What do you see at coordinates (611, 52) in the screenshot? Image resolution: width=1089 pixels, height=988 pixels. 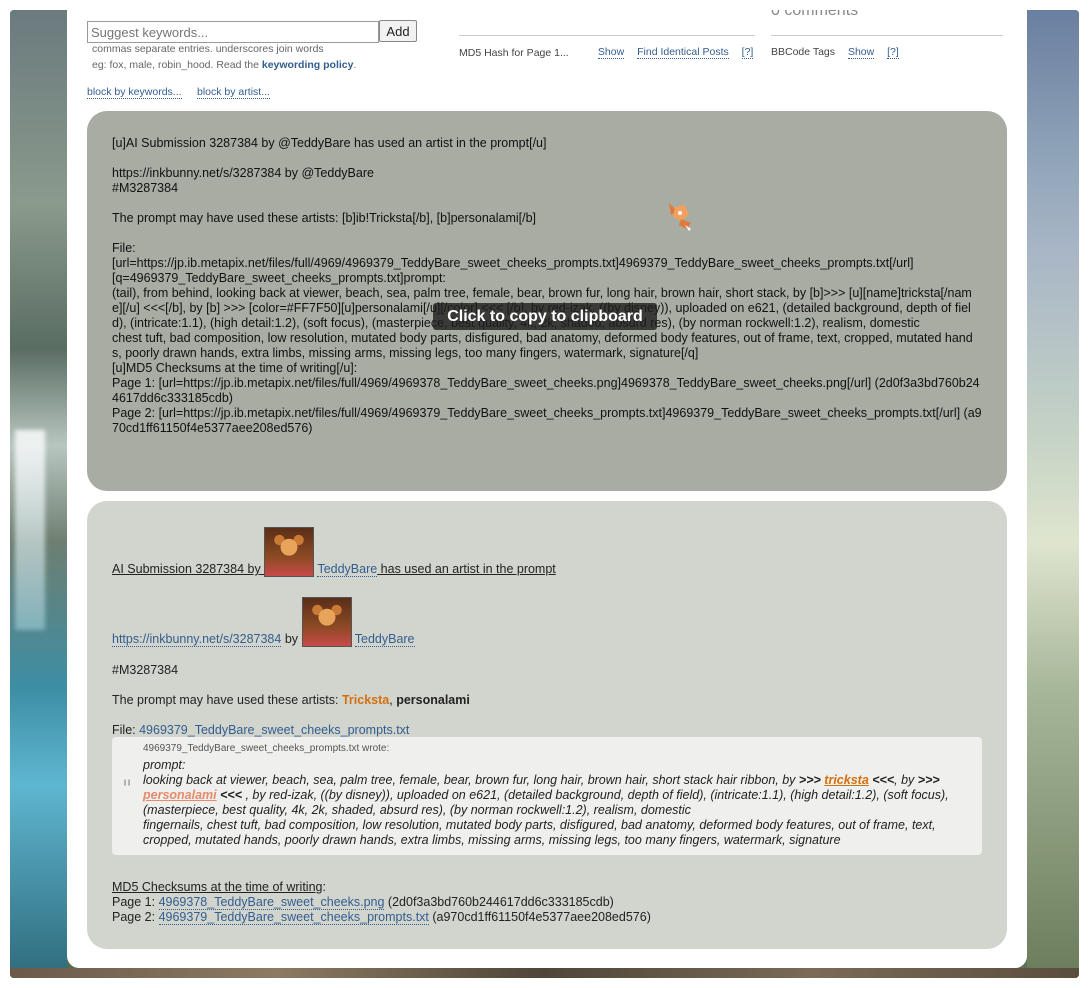 I see `md5-show-link: Show` at bounding box center [611, 52].